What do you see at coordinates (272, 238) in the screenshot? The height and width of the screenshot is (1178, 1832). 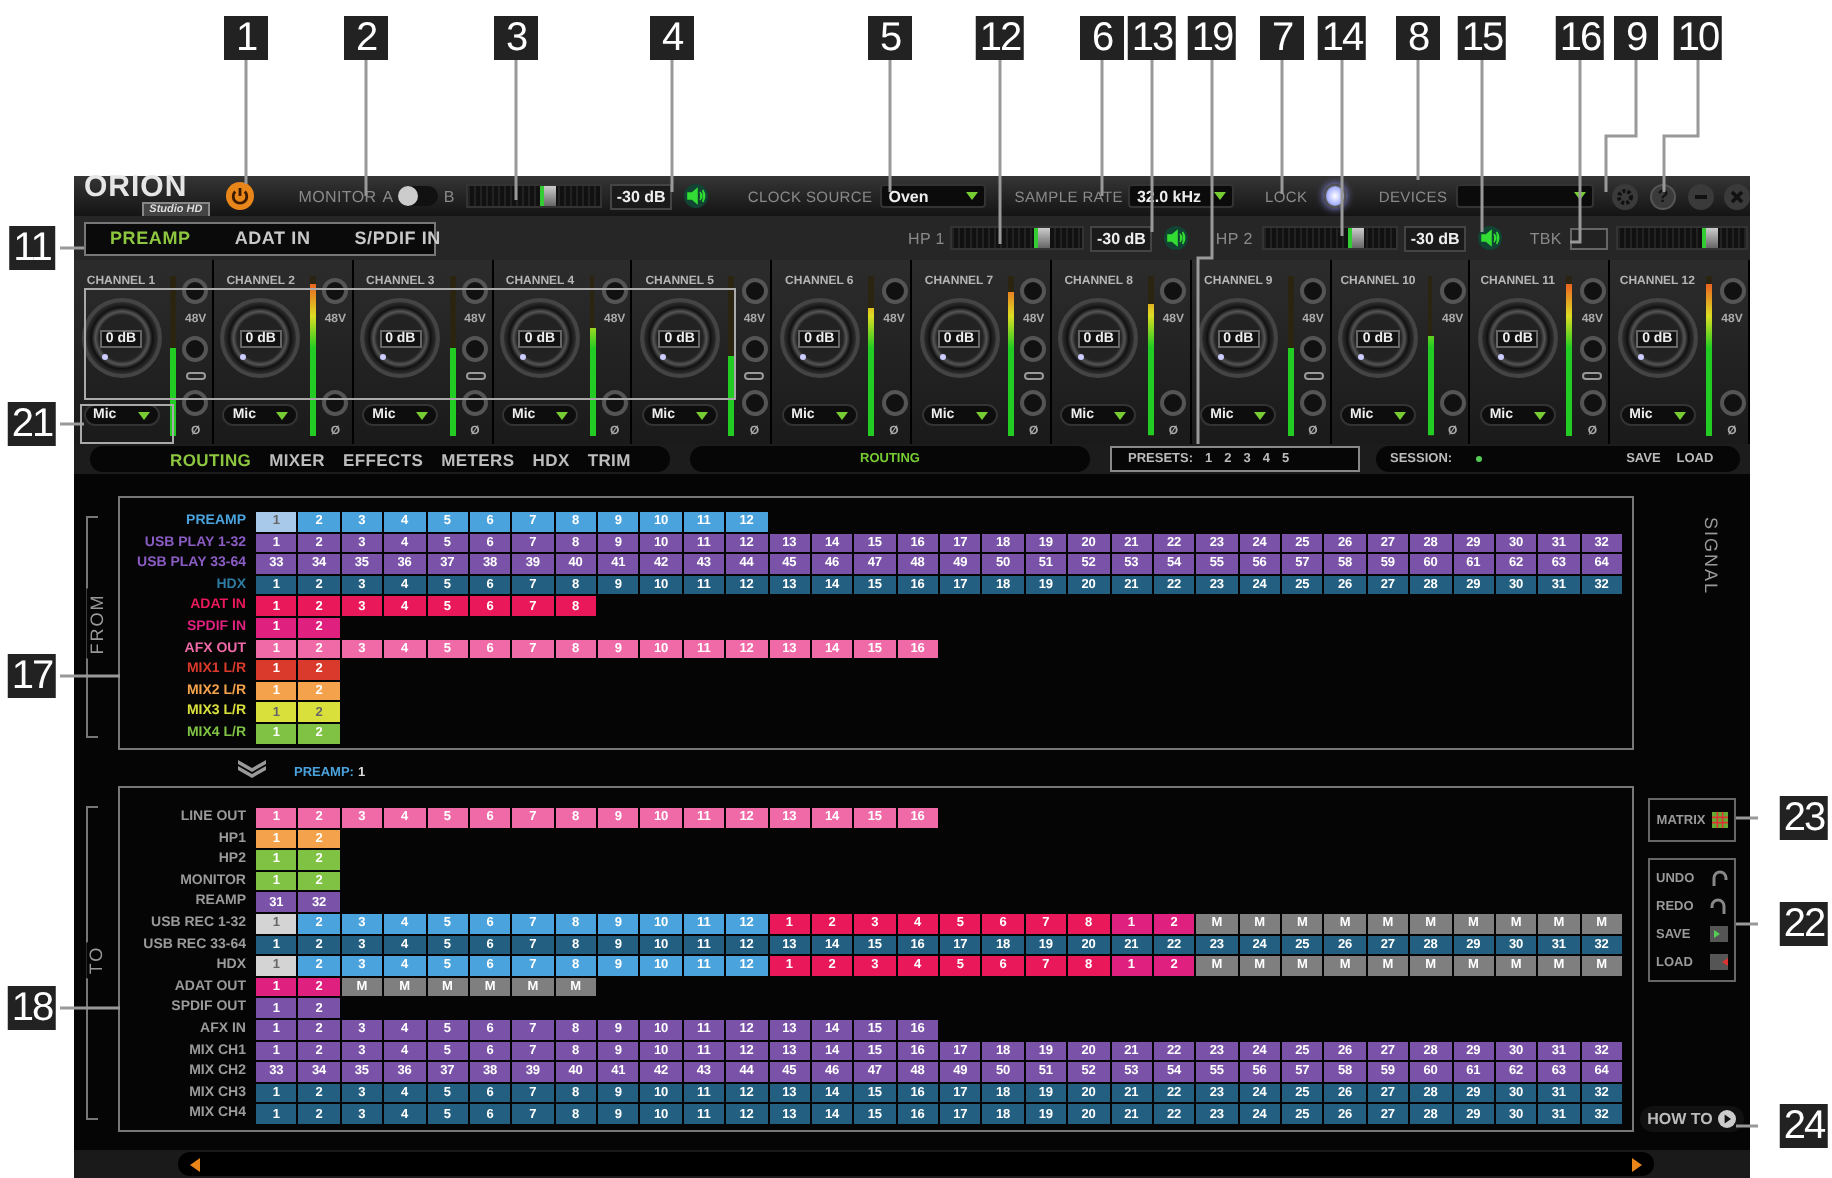 I see `input-tab: ADAT IN` at bounding box center [272, 238].